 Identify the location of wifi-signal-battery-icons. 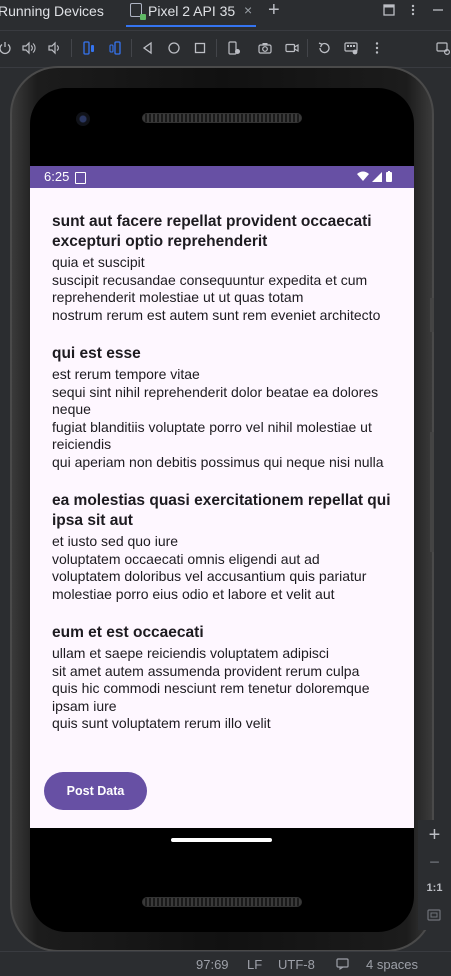
(374, 176).